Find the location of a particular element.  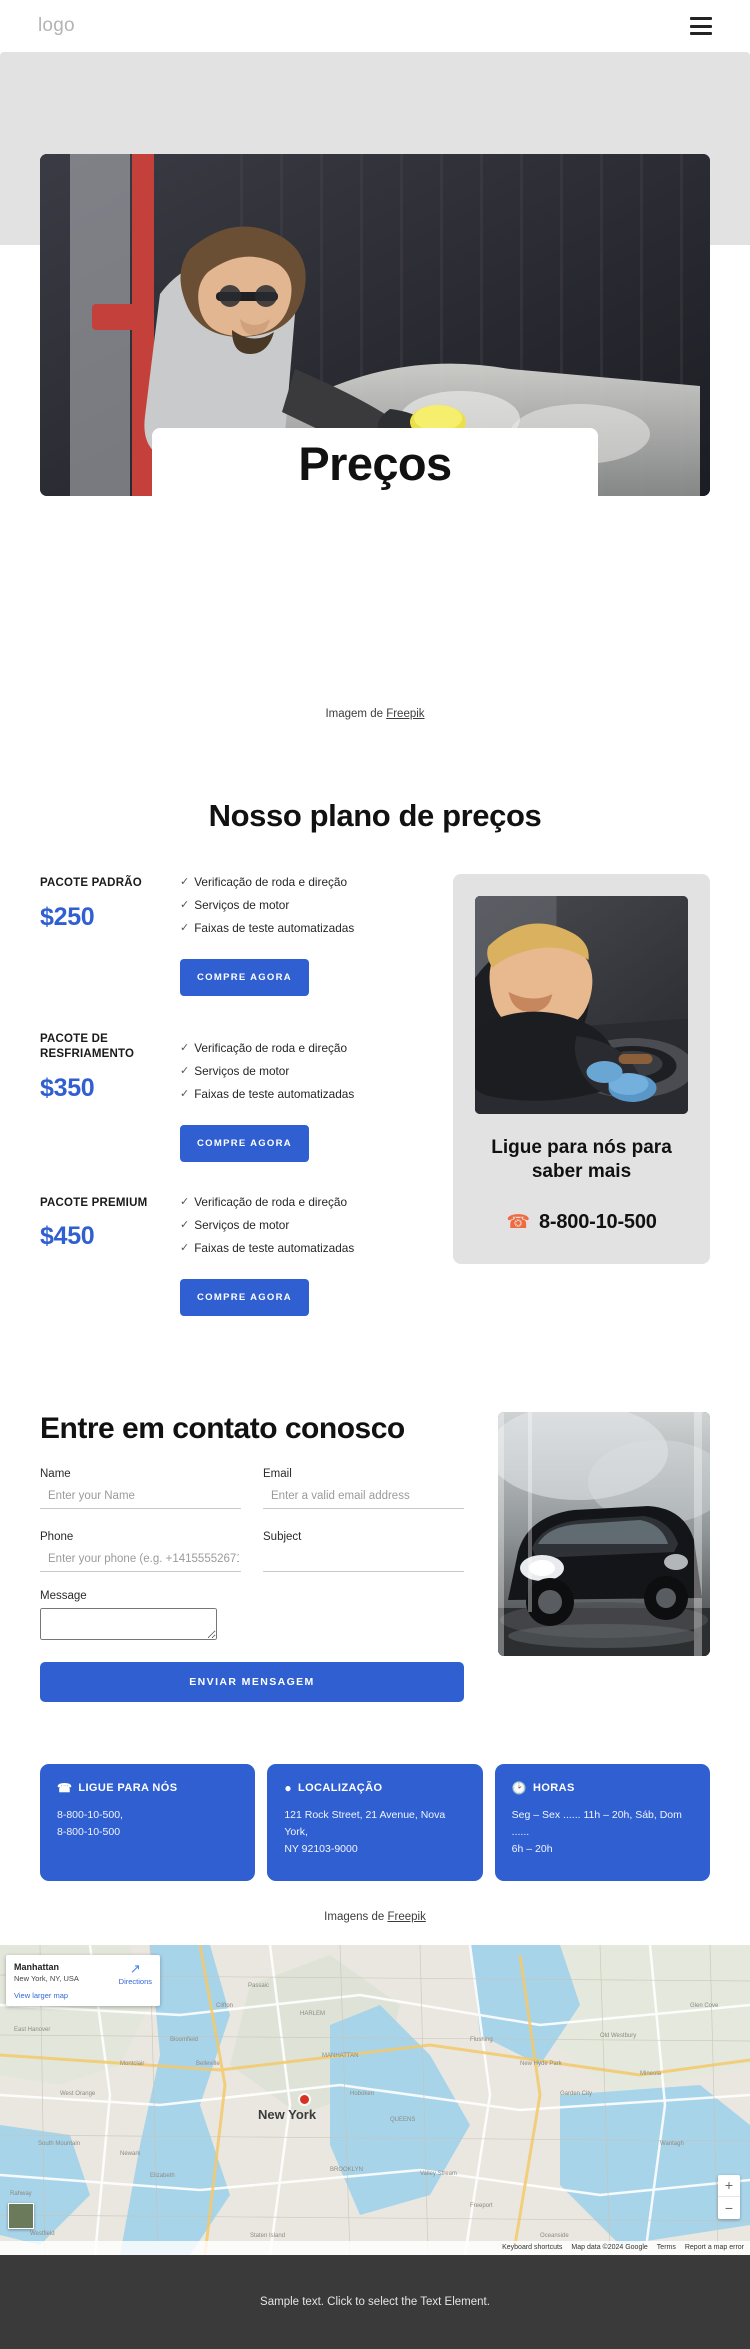

form-row: Name Email is located at coordinates (252, 1488).